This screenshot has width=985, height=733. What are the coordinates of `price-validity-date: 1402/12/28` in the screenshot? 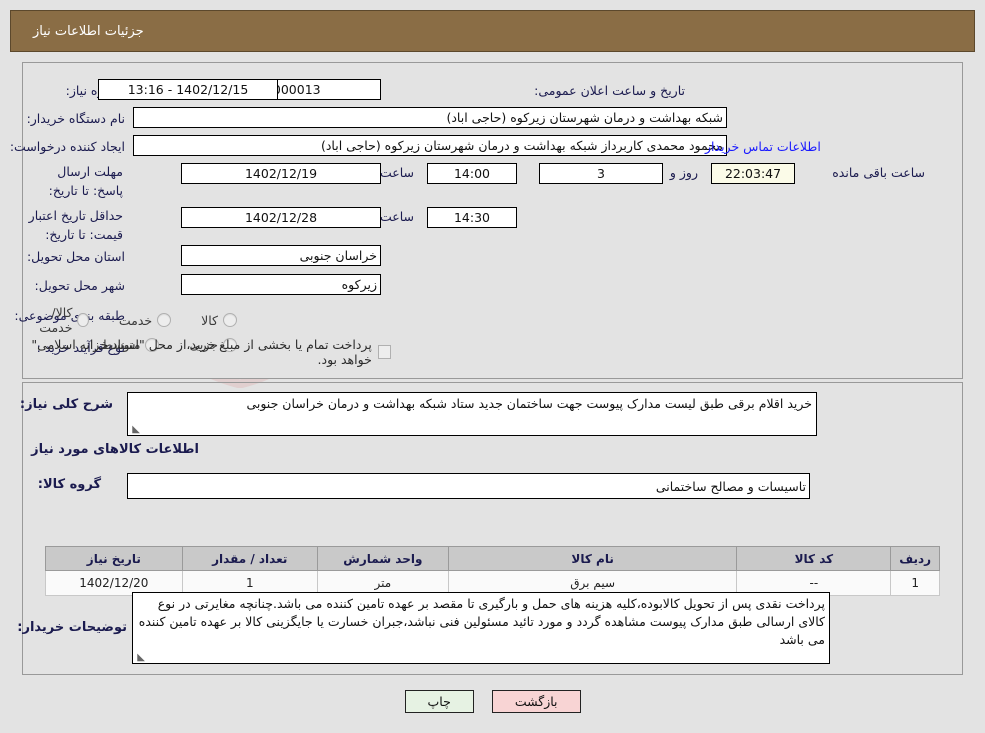 It's located at (281, 217).